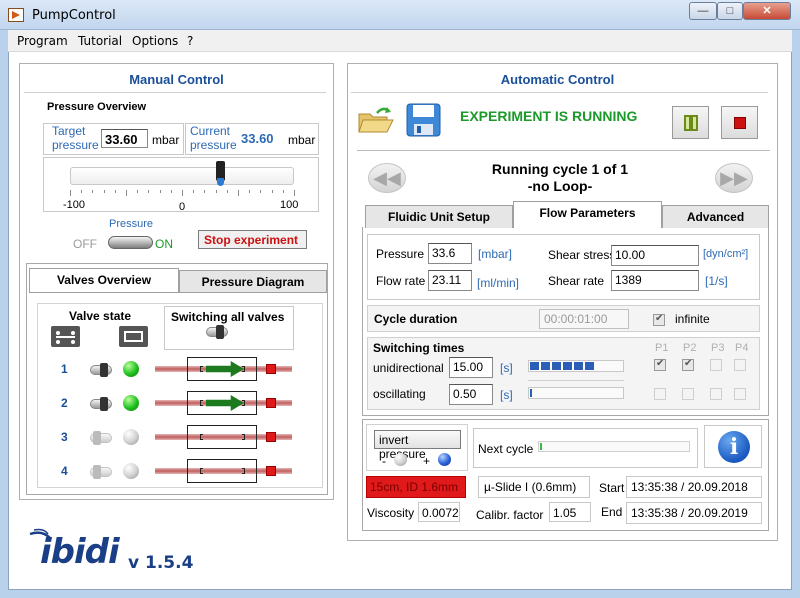 This screenshot has height=598, width=800. Describe the element at coordinates (252, 239) in the screenshot. I see `stop-experiment-button: Stop experiment` at that location.